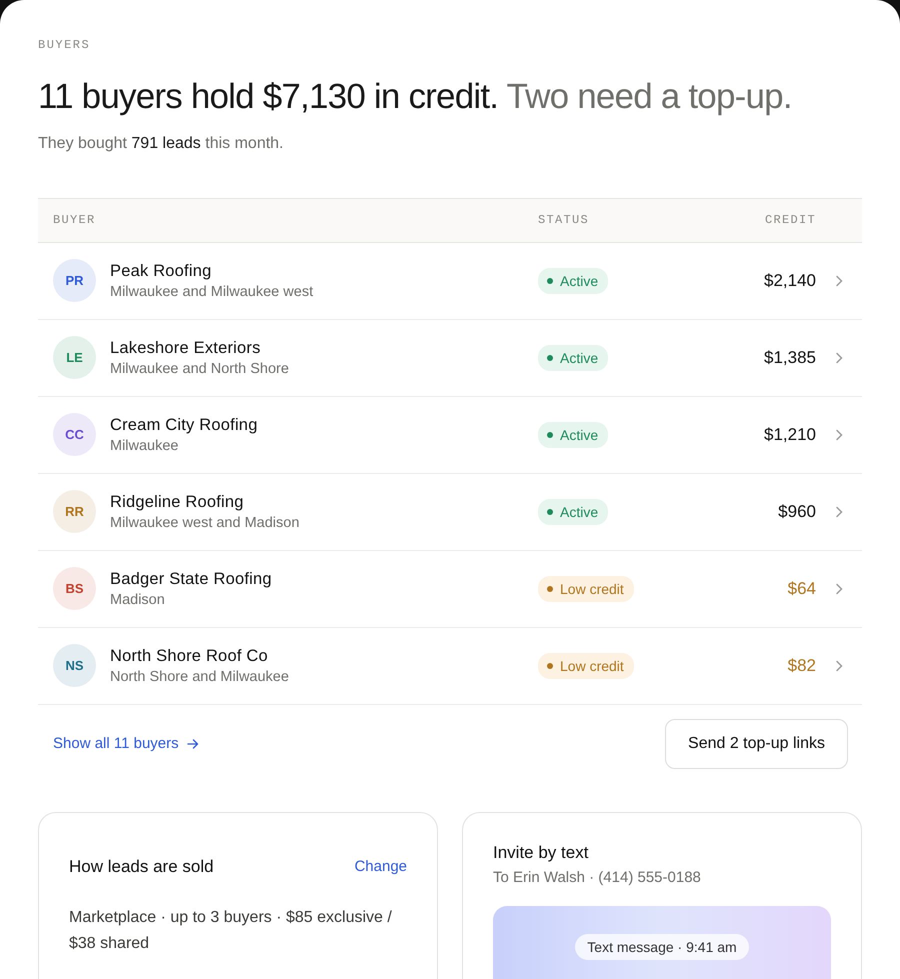 The image size is (900, 979). What do you see at coordinates (184, 446) in the screenshot?
I see `buyer-area: Milwaukee` at bounding box center [184, 446].